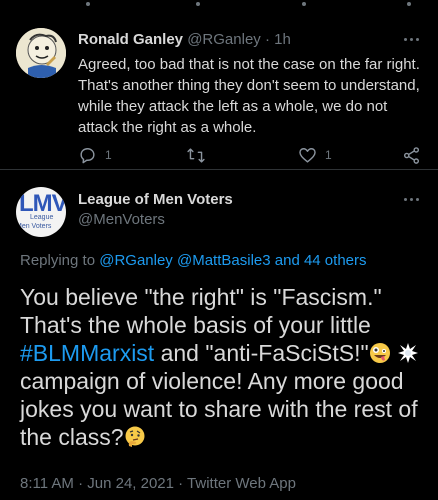 This screenshot has height=500, width=438. Describe the element at coordinates (121, 219) in the screenshot. I see `author-handle: @MenVoters` at that location.